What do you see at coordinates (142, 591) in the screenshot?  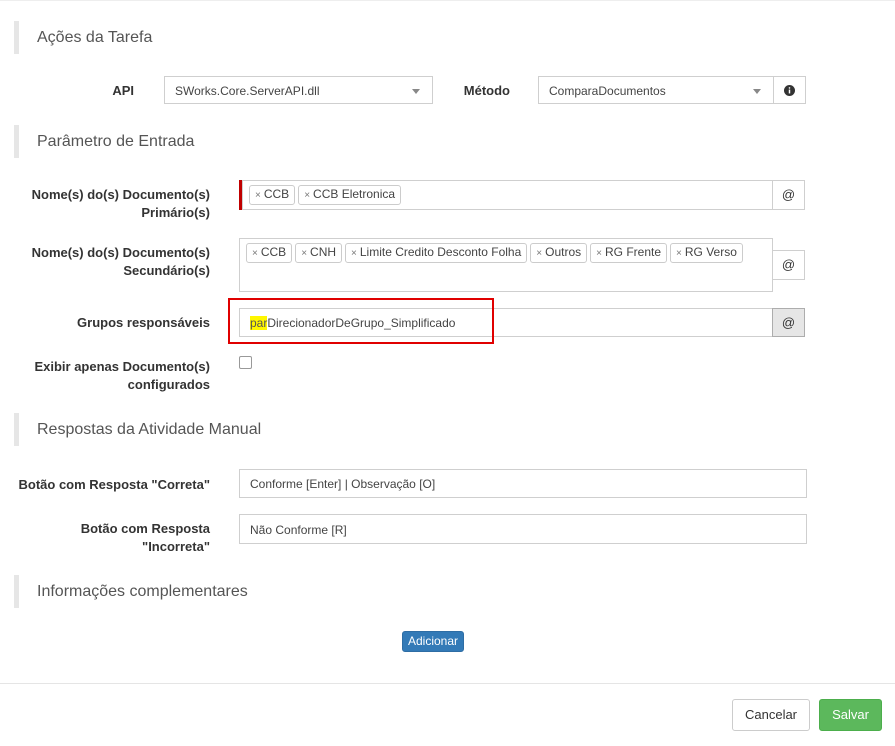 I see `section-informacoes-title: Informações complementares` at bounding box center [142, 591].